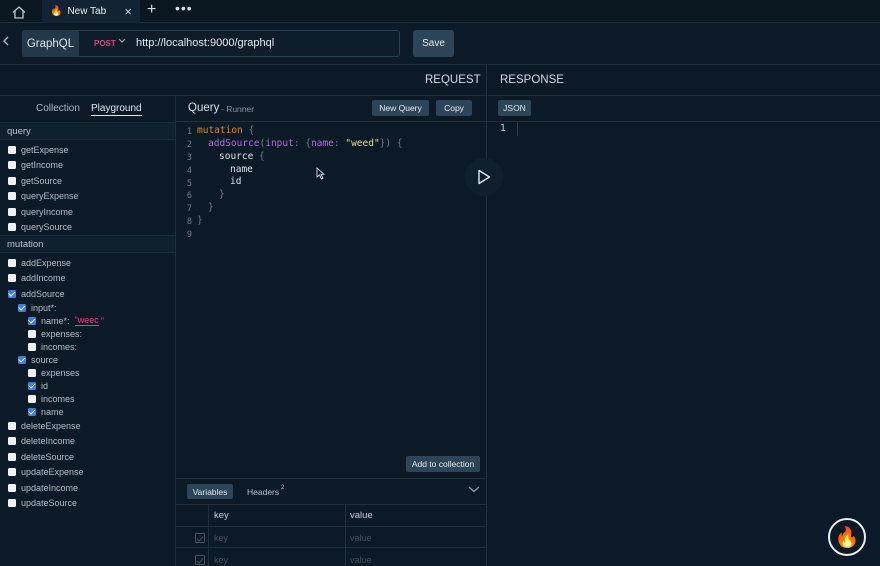 This screenshot has width=880, height=566. What do you see at coordinates (263, 492) in the screenshot?
I see `tab-headers: Headers` at bounding box center [263, 492].